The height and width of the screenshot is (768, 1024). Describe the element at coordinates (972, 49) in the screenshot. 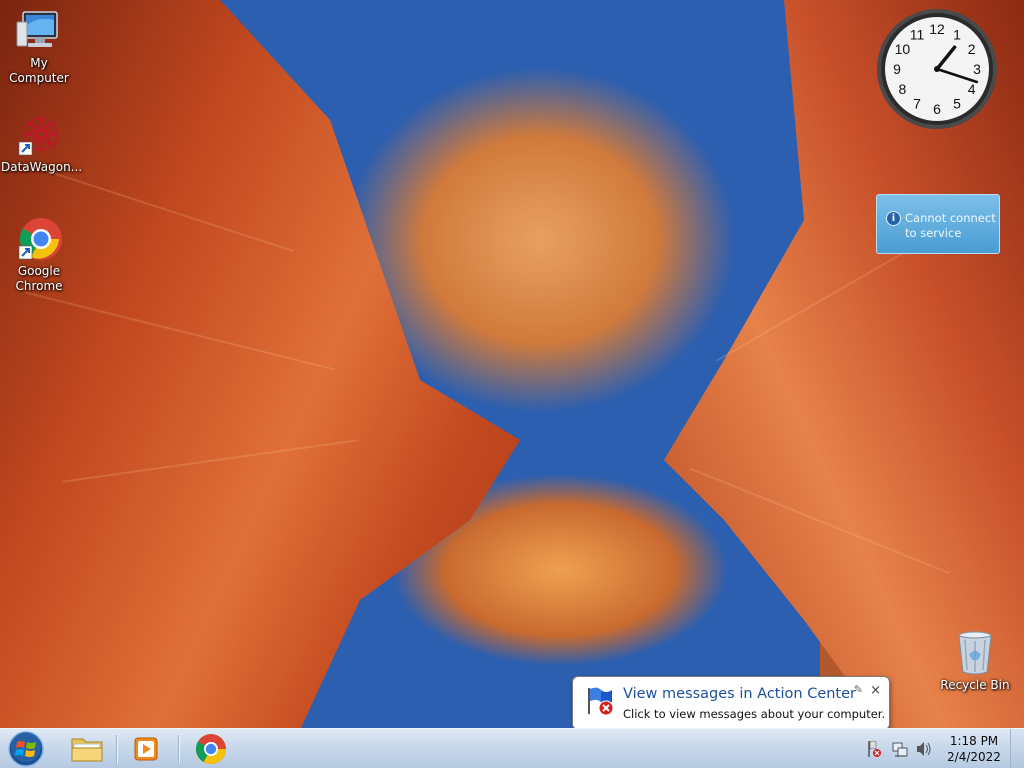

I see `clock-hour-label: 2` at that location.